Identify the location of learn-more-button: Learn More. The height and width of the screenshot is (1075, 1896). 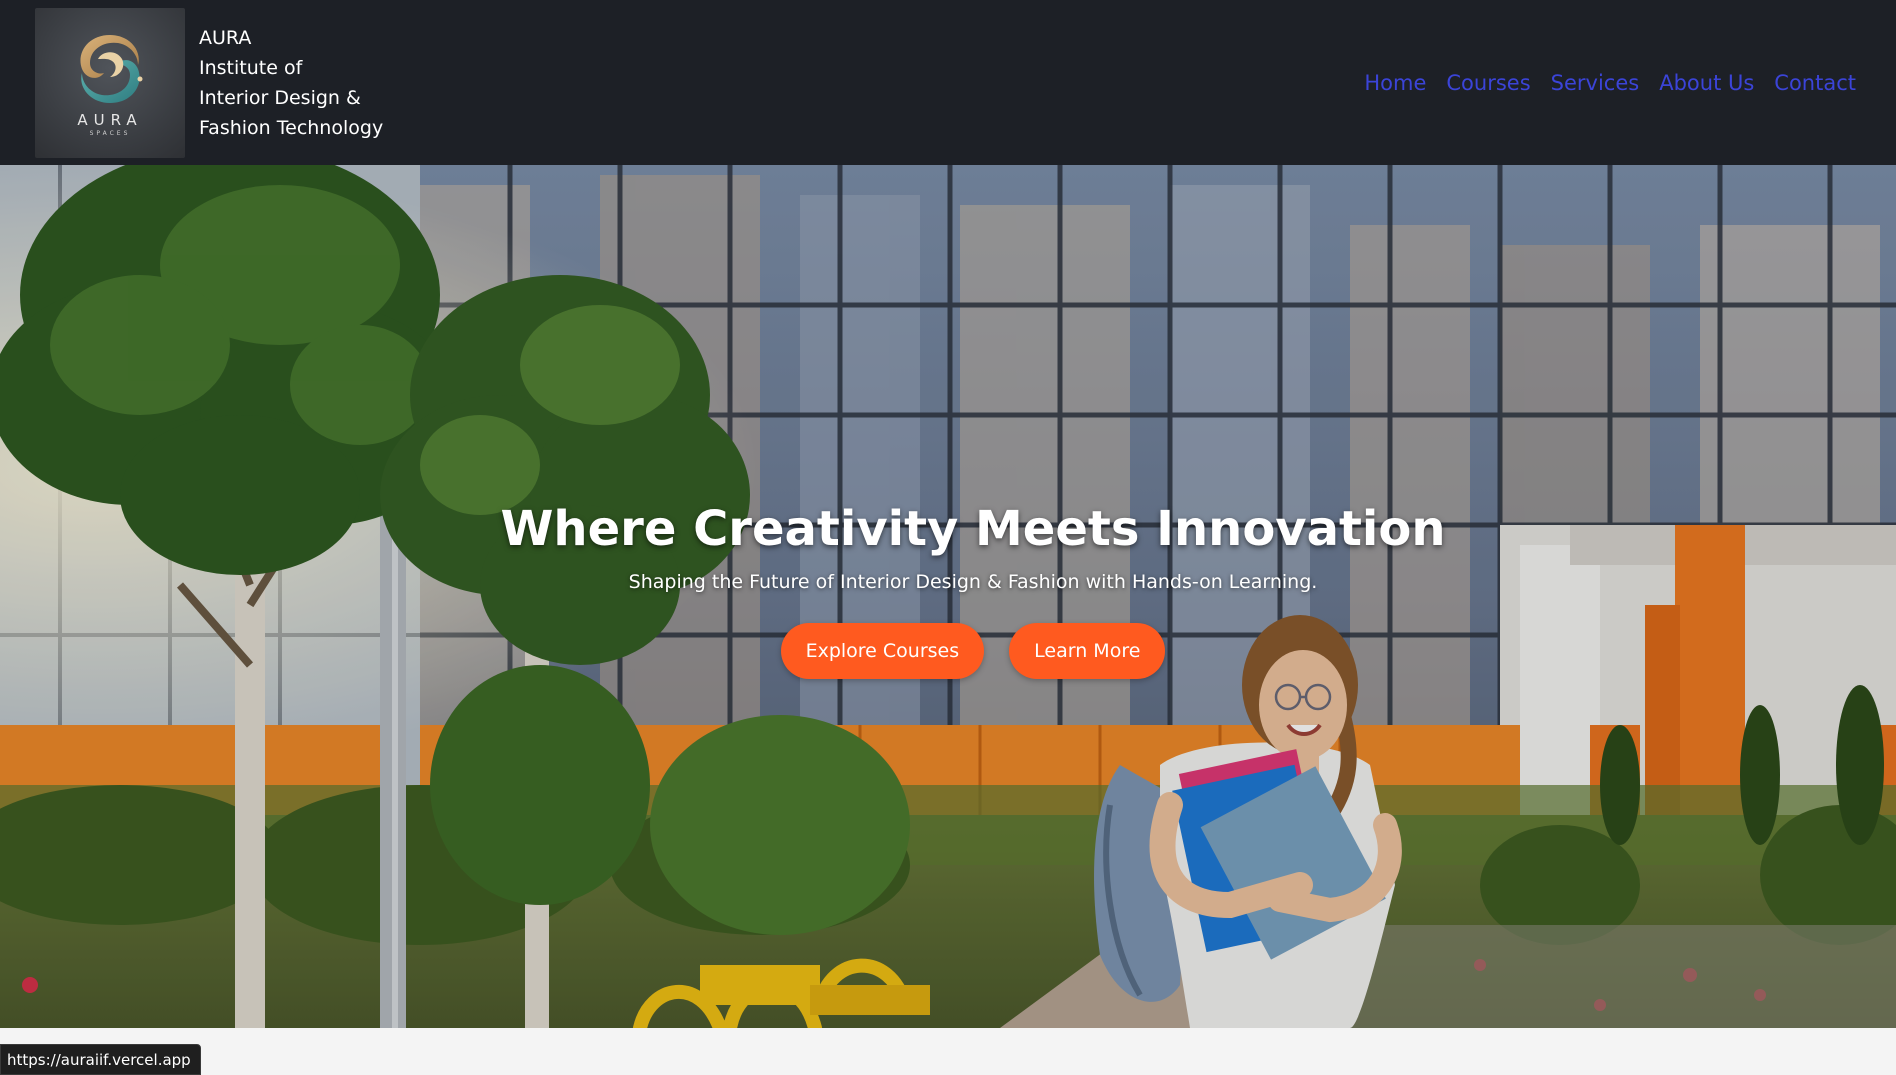
(1087, 651).